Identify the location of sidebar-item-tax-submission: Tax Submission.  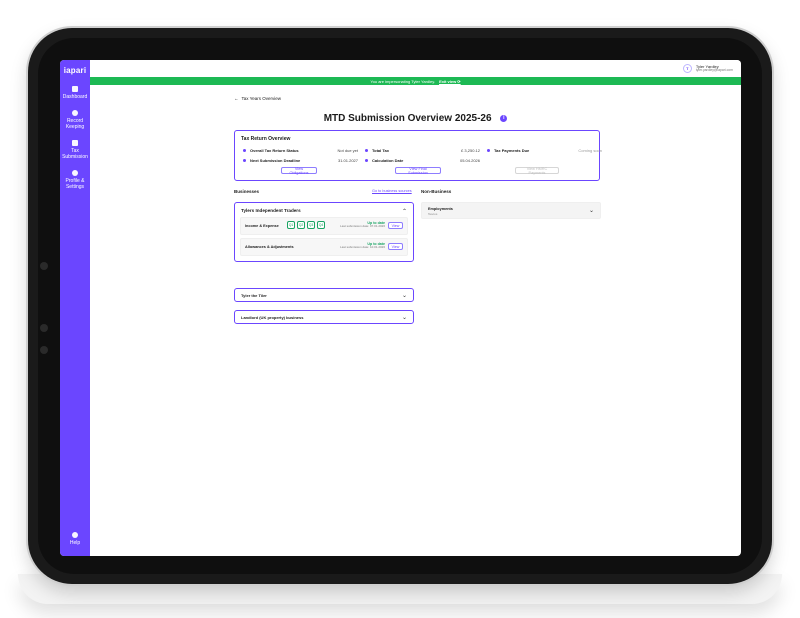
(75, 149).